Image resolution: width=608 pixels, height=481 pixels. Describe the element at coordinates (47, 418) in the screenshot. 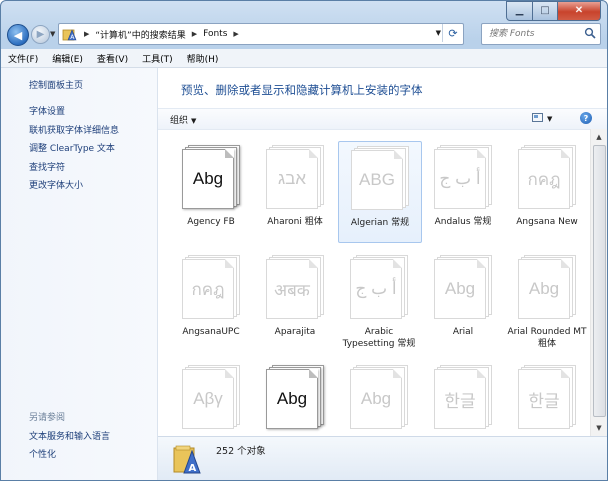

I see `see-also-heading: 另请参阅` at that location.